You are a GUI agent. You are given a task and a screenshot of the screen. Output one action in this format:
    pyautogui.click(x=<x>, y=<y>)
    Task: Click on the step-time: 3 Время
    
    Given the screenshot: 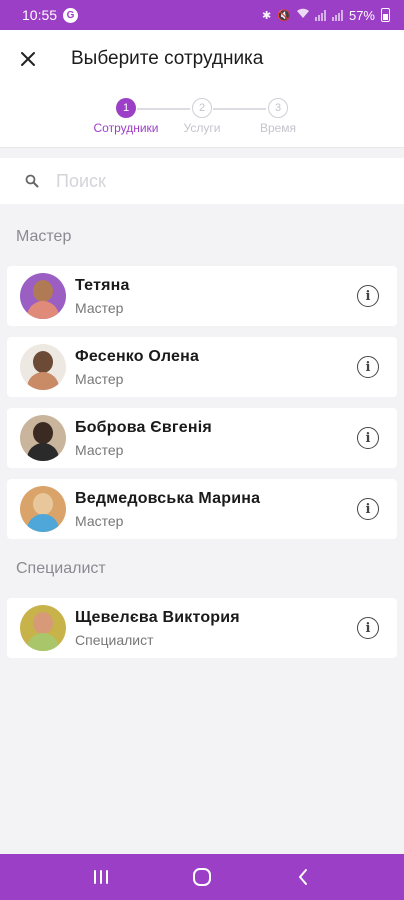 What is the action you would take?
    pyautogui.click(x=278, y=116)
    